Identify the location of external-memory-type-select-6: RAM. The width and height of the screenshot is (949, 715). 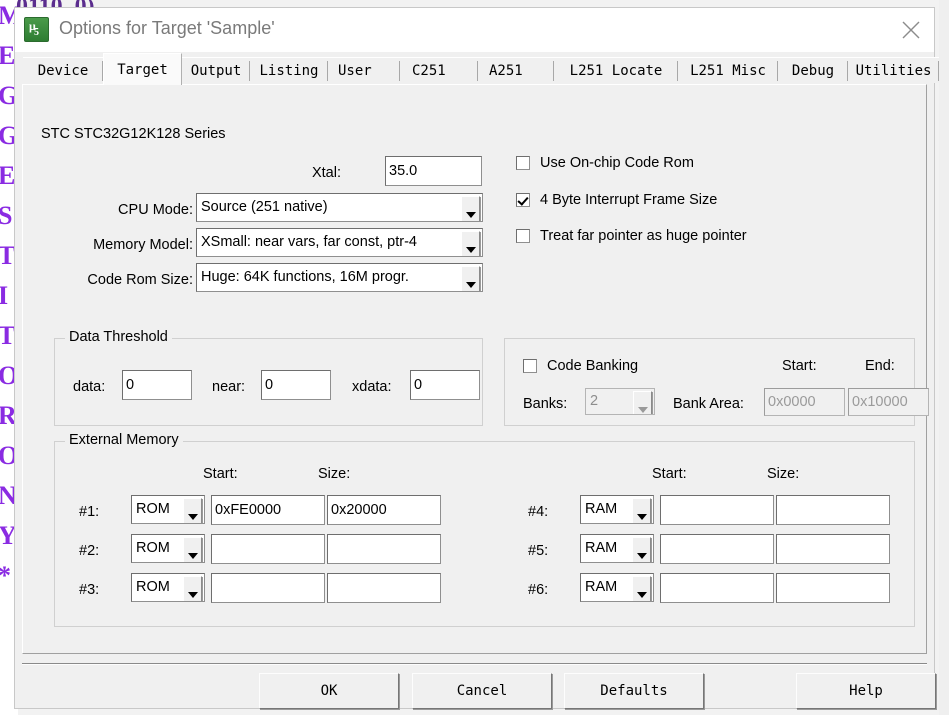
(617, 587).